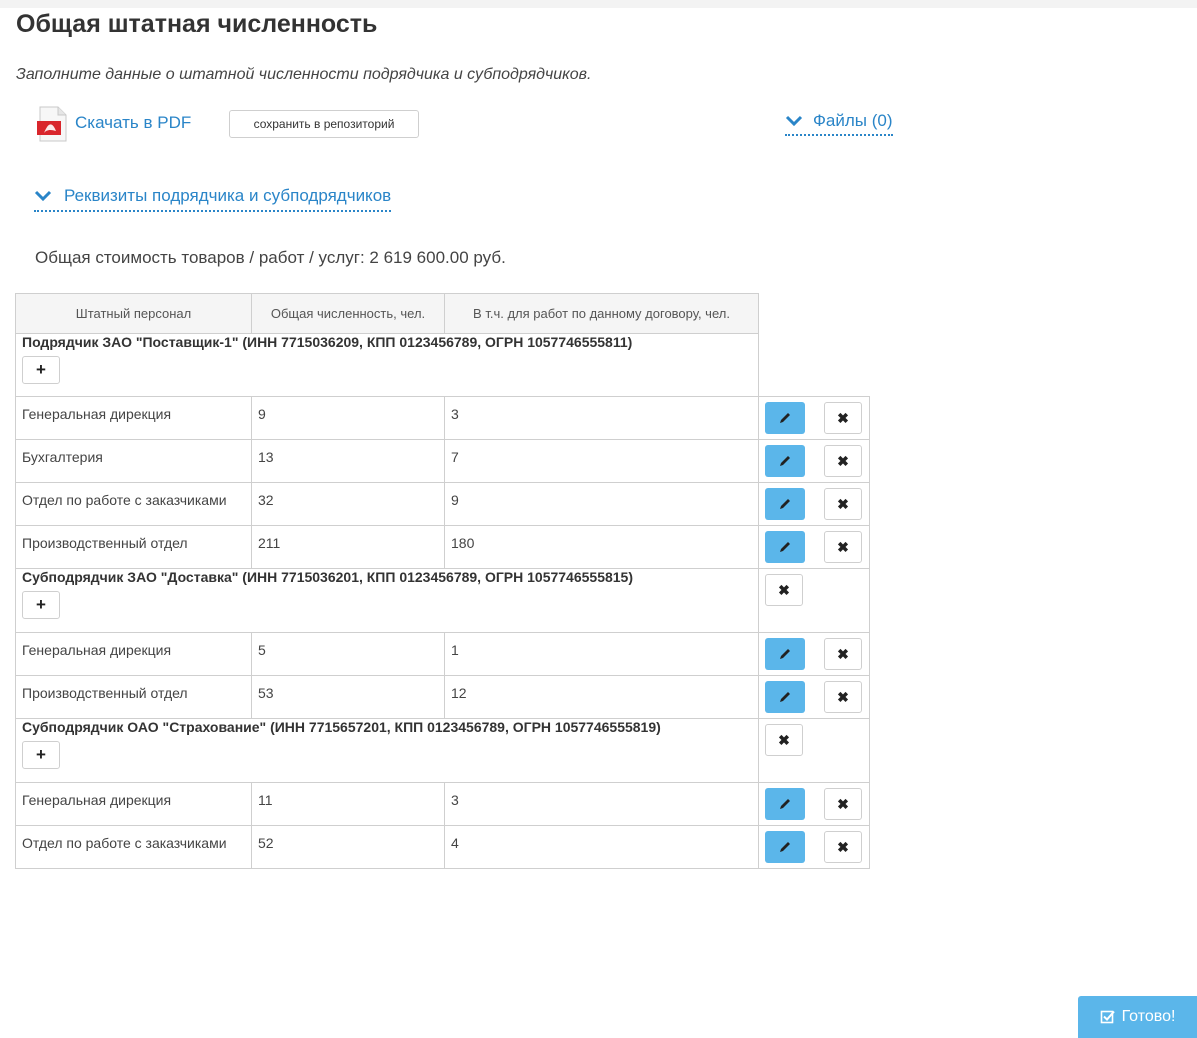 The image size is (1197, 1038). I want to click on contract-count-cell: 7, so click(601, 461).